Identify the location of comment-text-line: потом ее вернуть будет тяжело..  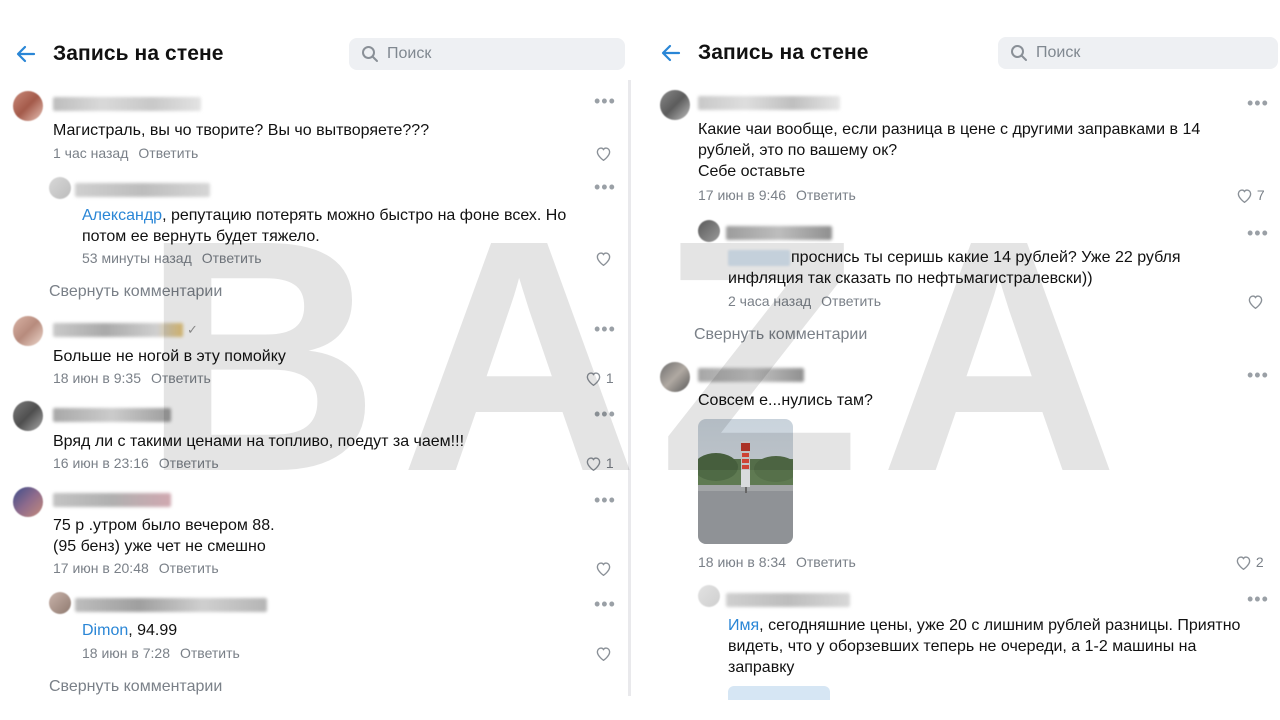
(201, 236).